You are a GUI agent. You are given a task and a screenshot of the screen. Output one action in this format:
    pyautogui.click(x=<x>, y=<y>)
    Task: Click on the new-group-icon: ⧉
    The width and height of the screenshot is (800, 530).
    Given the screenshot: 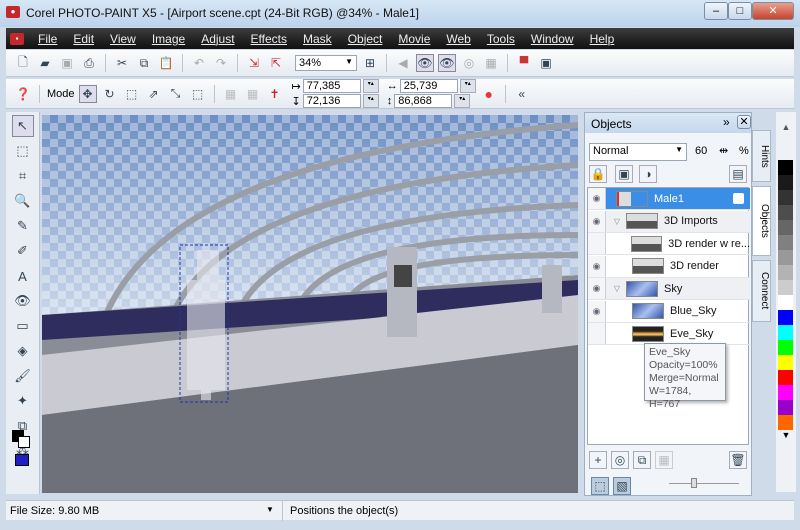 What is the action you would take?
    pyautogui.click(x=642, y=460)
    